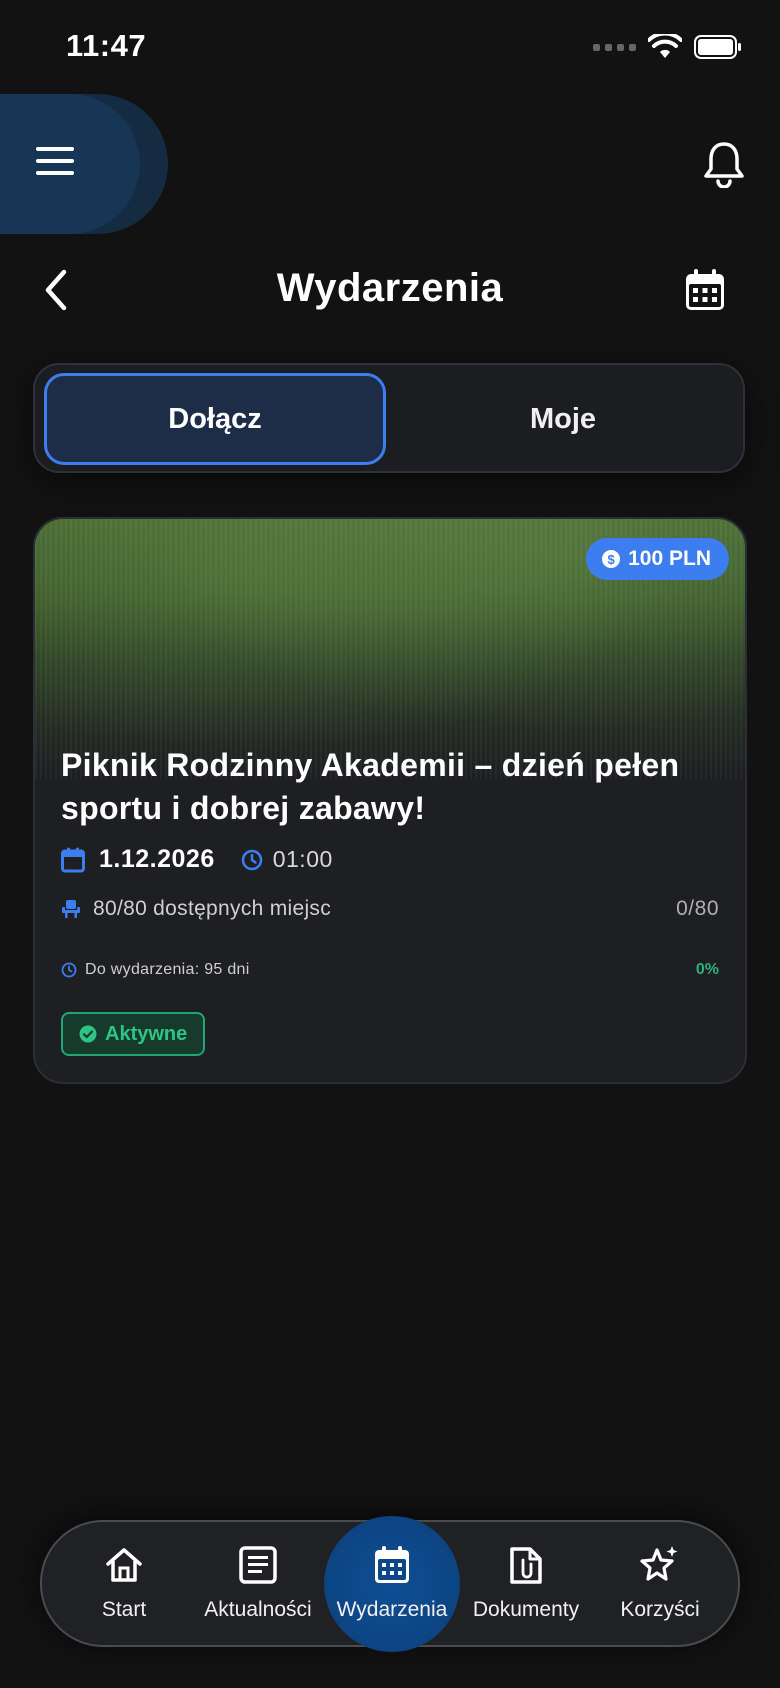 Image resolution: width=780 pixels, height=1688 pixels. I want to click on status-badge: Aktywne, so click(133, 1034).